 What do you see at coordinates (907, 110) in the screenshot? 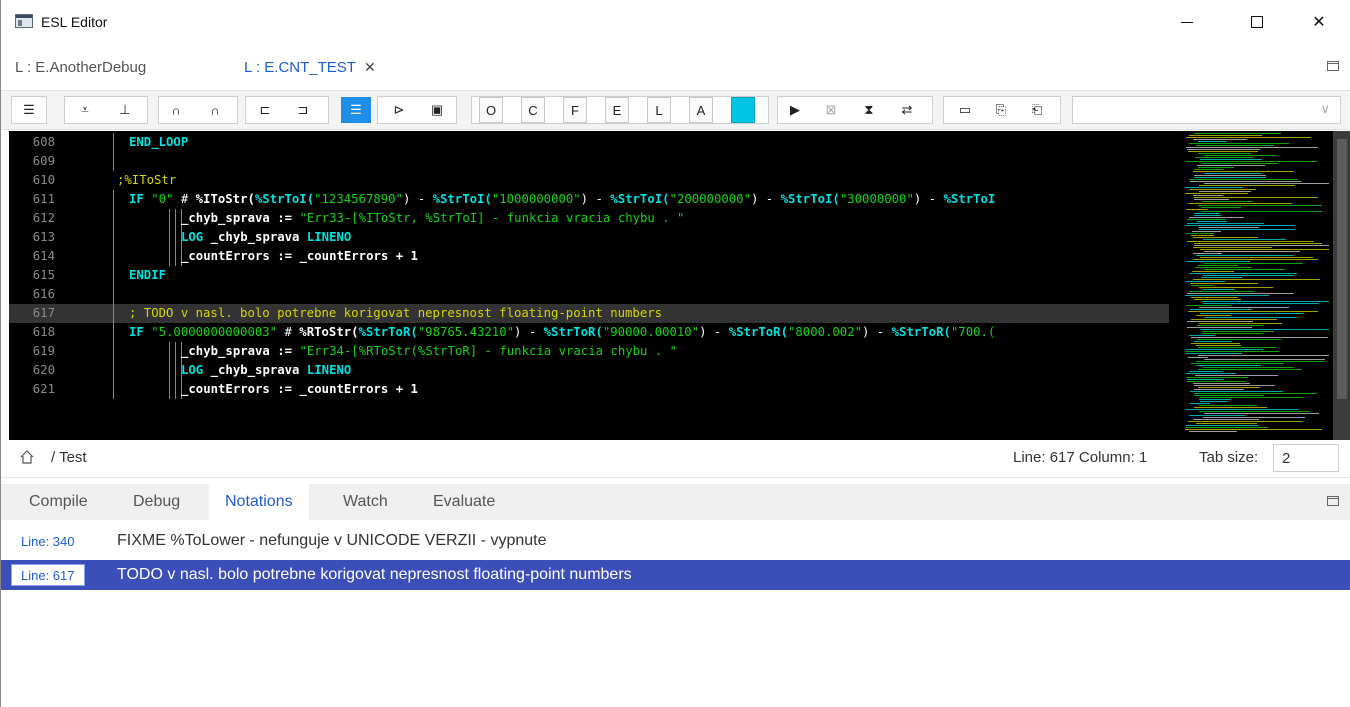
I see `swap-icon: ⇄` at bounding box center [907, 110].